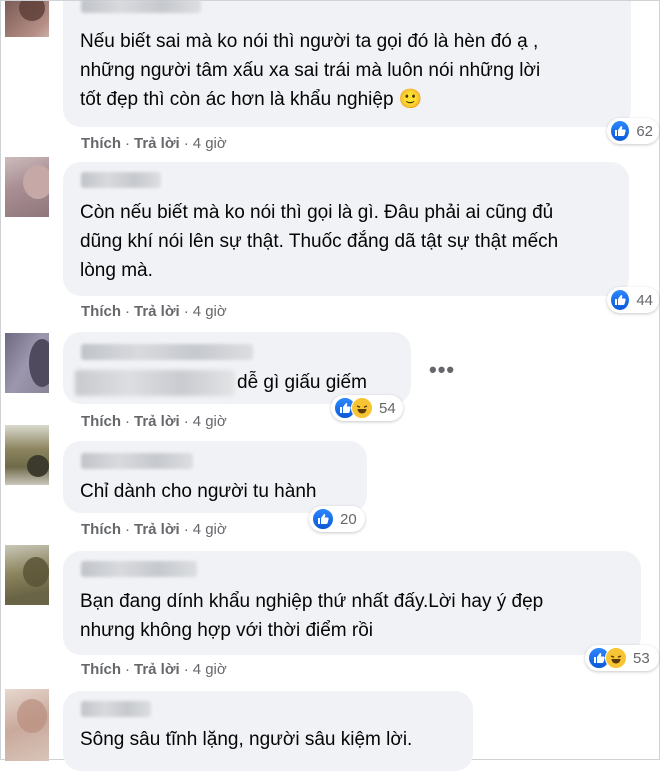 This screenshot has height=771, width=660. I want to click on reaction-summary: 20, so click(337, 519).